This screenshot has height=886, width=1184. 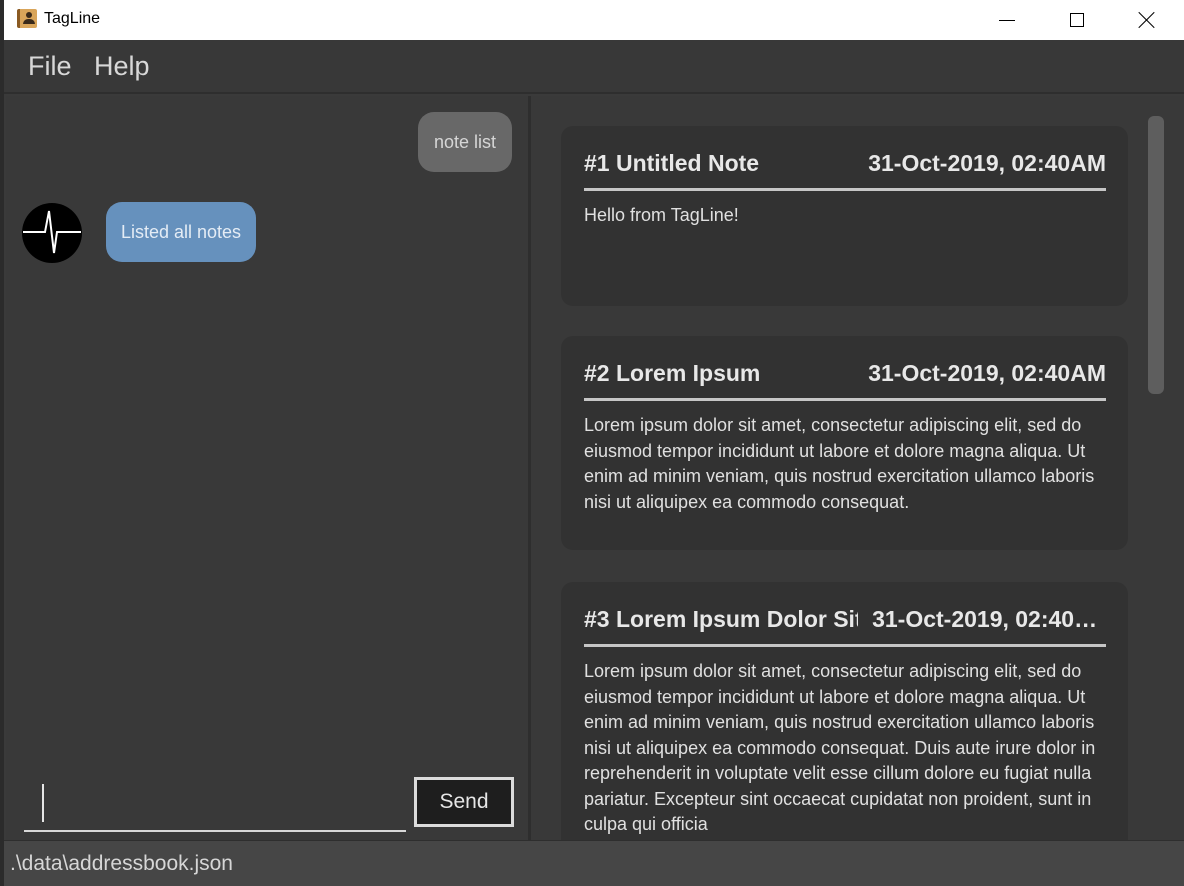 I want to click on note-title: #3 Lorem Ipsum Dolor Sit, so click(x=721, y=619).